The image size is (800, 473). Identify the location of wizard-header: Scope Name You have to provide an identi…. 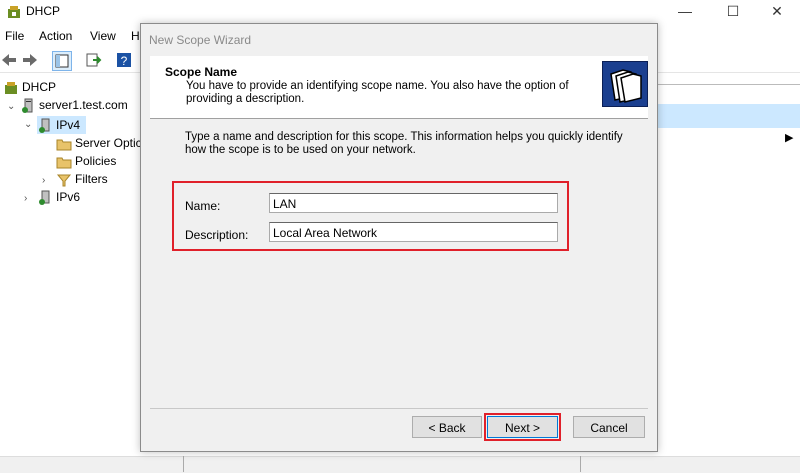
(399, 87).